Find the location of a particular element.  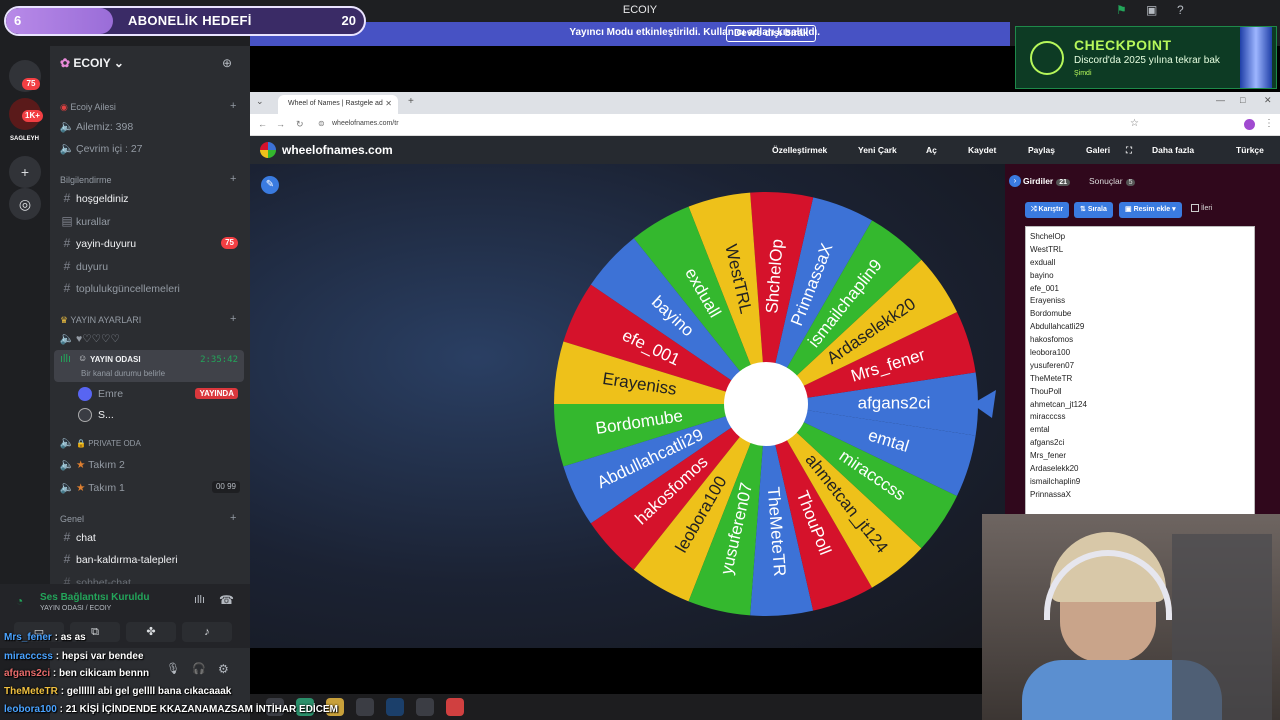

server-label: SAGLEYH is located at coordinates (24, 139).